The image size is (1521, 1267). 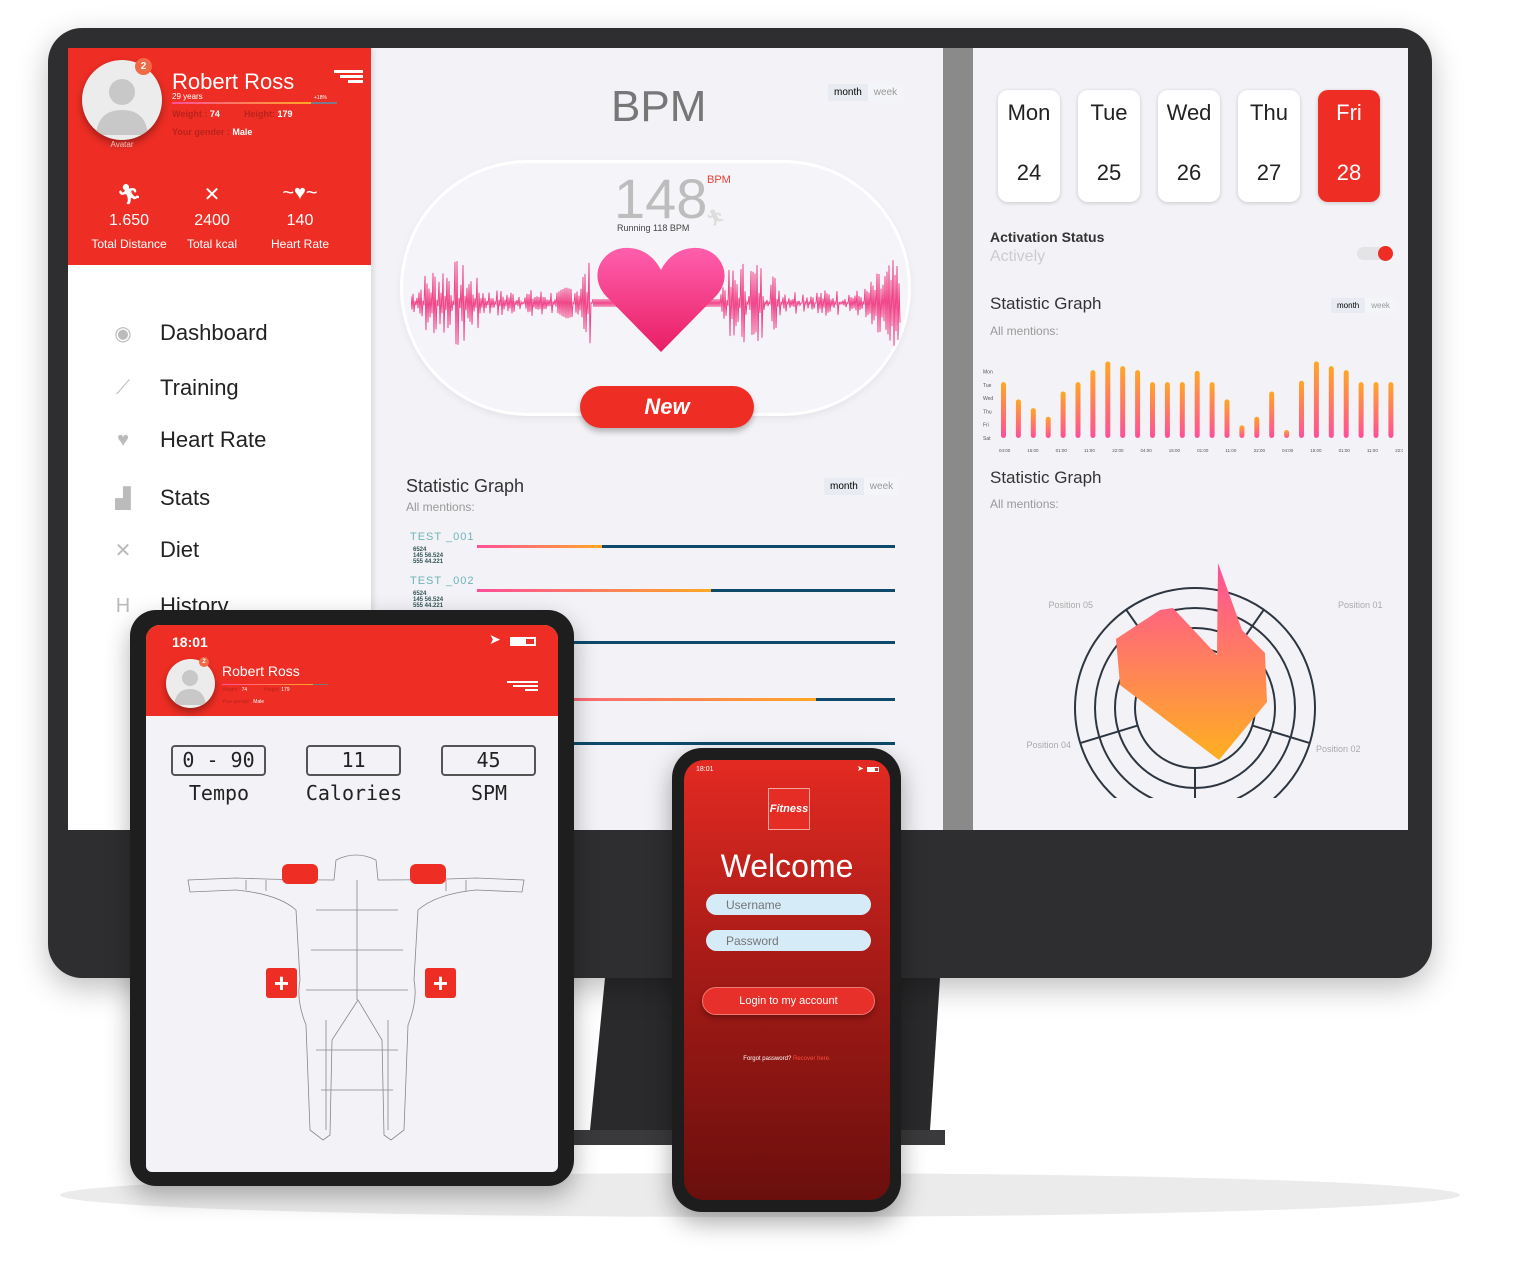 I want to click on running-bpm: Running 118 BPM, so click(x=653, y=228).